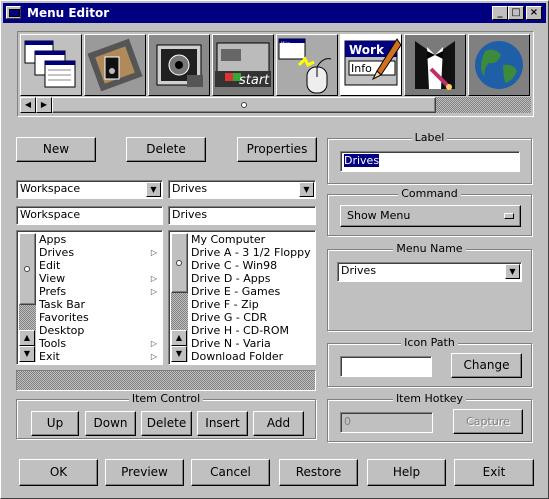 This screenshot has height=499, width=549. What do you see at coordinates (99, 252) in the screenshot?
I see `list-item: Drives ▷` at bounding box center [99, 252].